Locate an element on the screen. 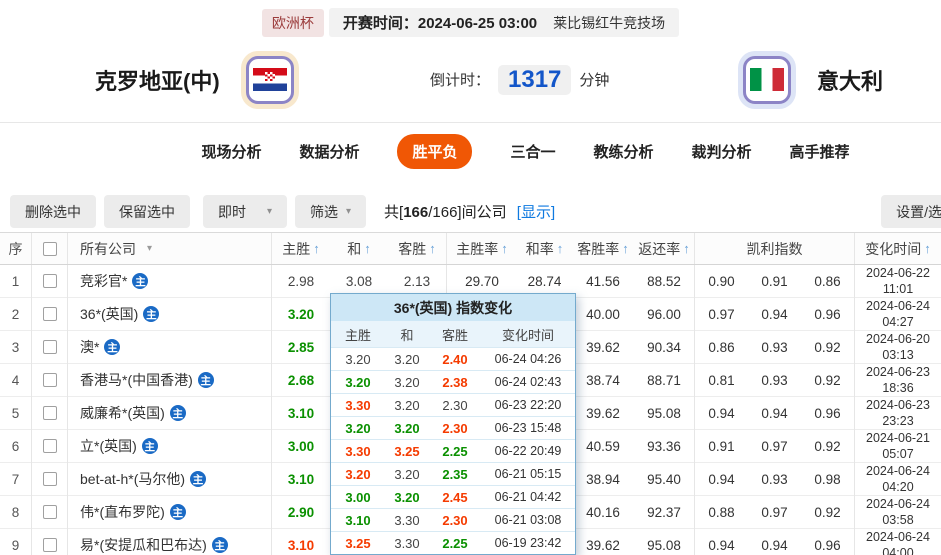 This screenshot has height=555, width=941. tab-4: 三合一 is located at coordinates (532, 151).